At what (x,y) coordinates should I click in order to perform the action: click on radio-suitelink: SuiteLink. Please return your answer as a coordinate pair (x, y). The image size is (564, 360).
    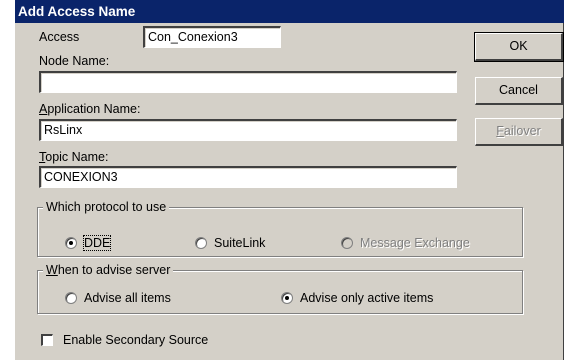
    Looking at the image, I should click on (230, 243).